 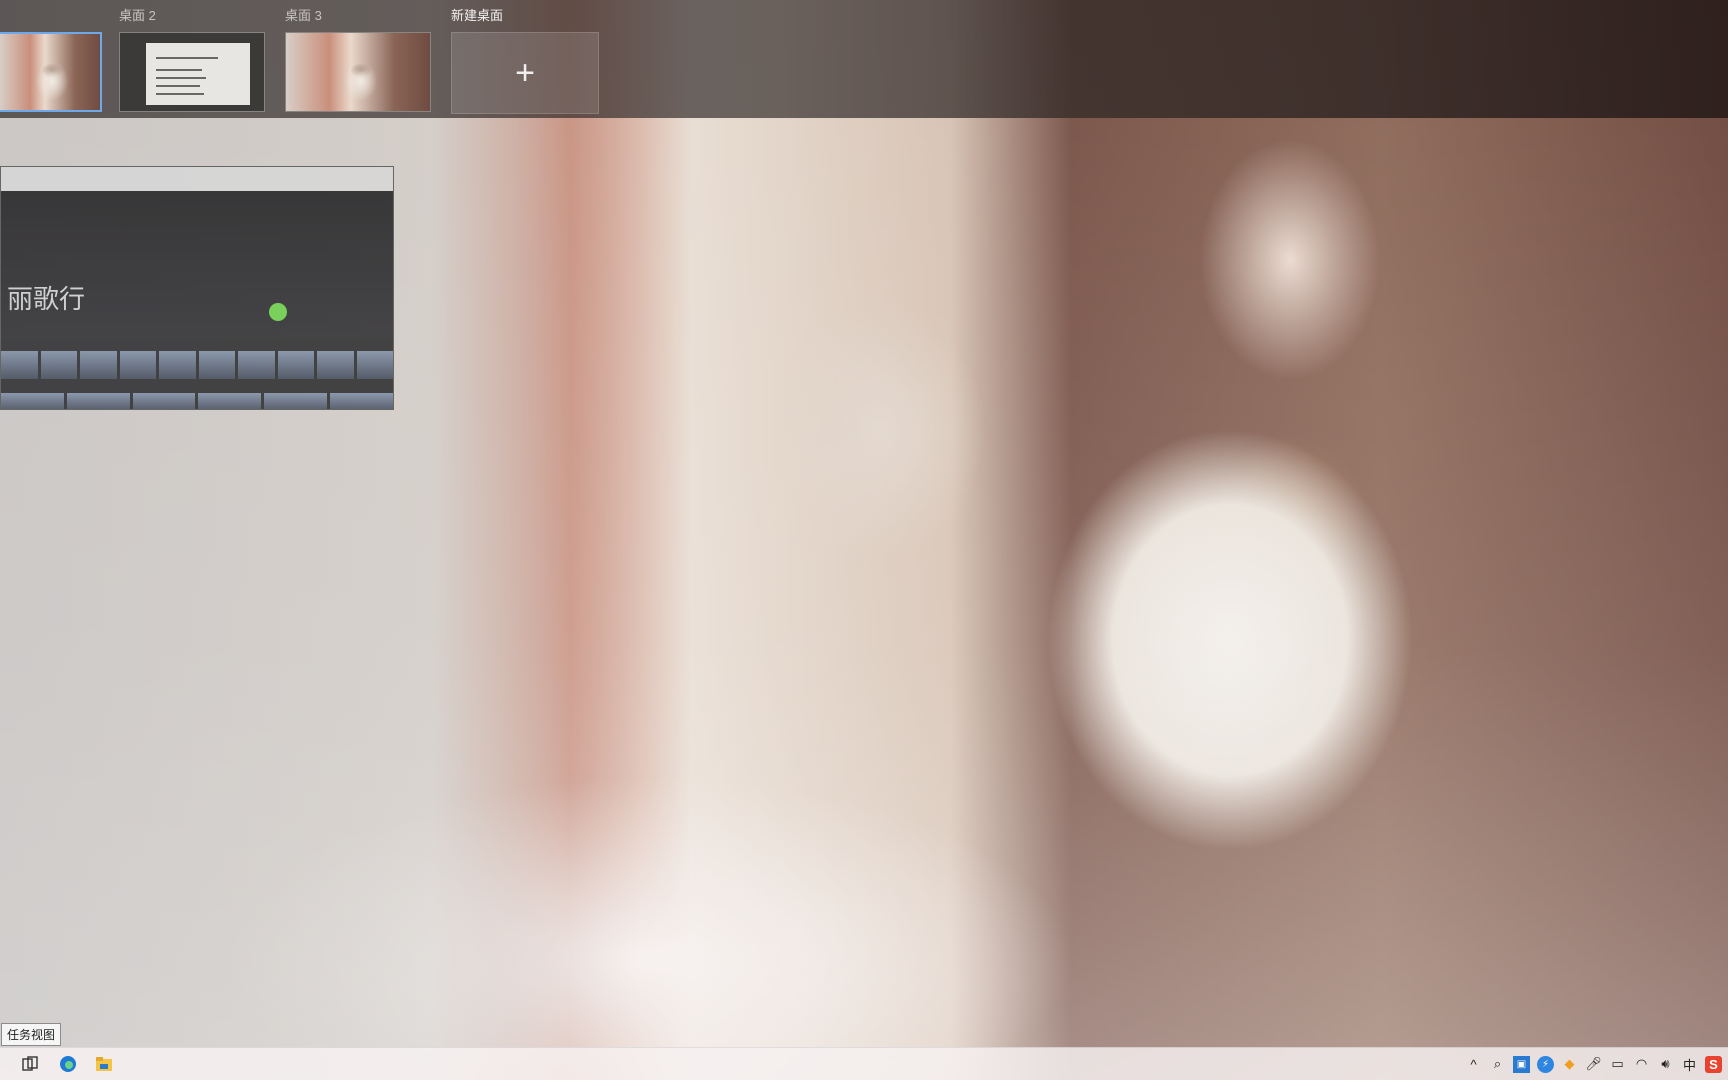 What do you see at coordinates (31, 1034) in the screenshot?
I see `task-view-tooltip: 任务视图` at bounding box center [31, 1034].